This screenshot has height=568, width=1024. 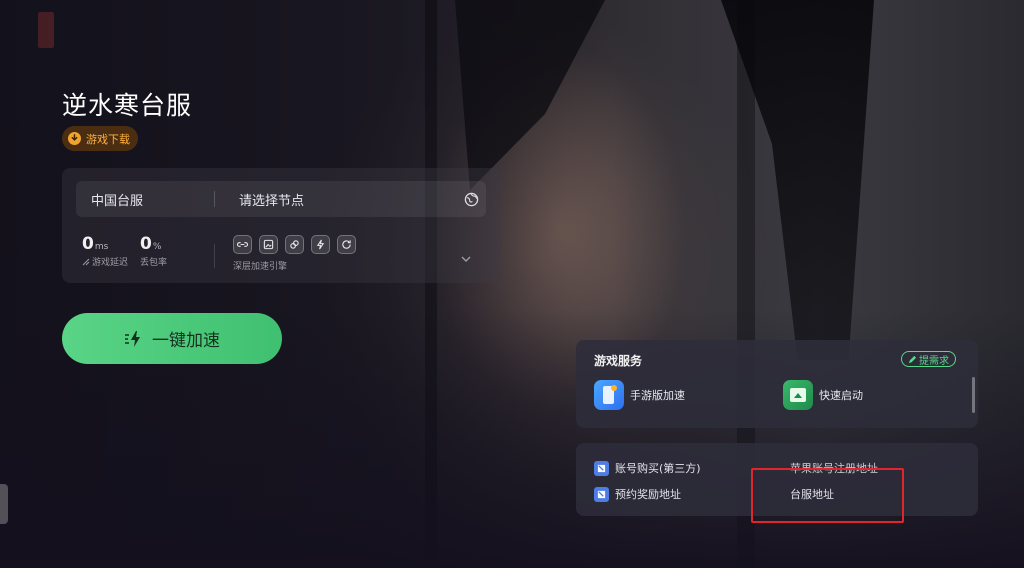 What do you see at coordinates (841, 395) in the screenshot?
I see `service-label: 快速启动` at bounding box center [841, 395].